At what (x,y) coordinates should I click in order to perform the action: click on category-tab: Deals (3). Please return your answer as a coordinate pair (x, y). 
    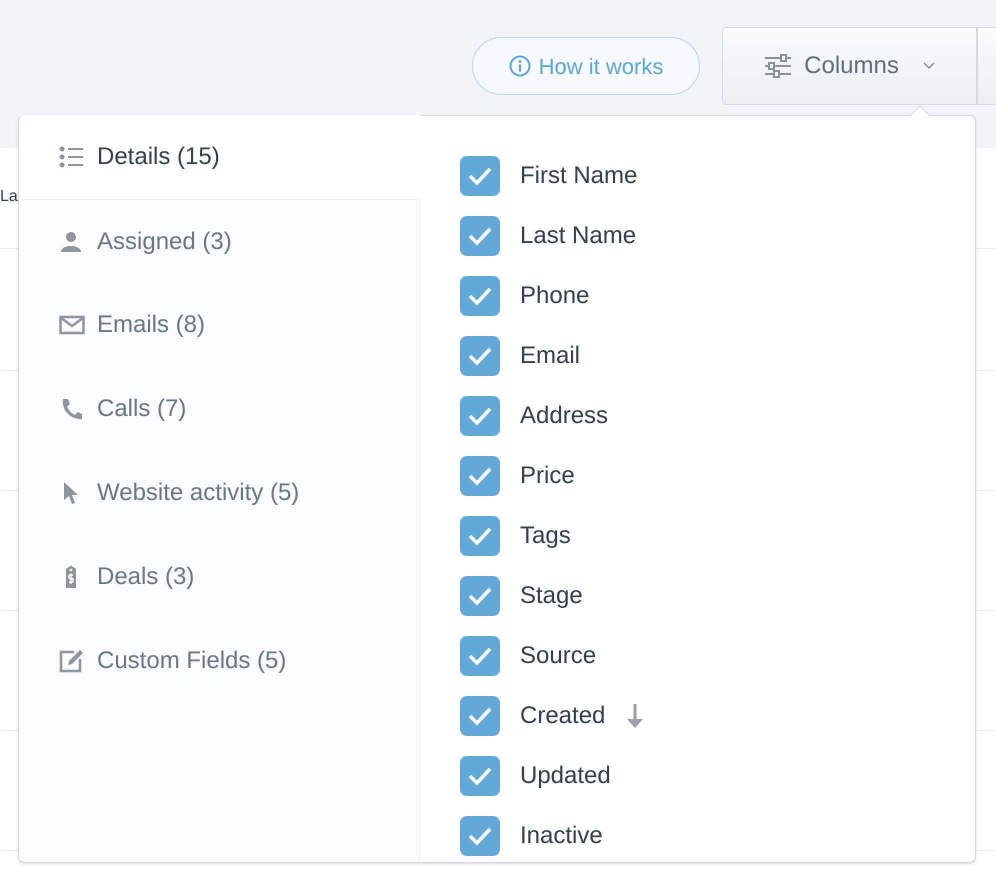
    Looking at the image, I should click on (219, 577).